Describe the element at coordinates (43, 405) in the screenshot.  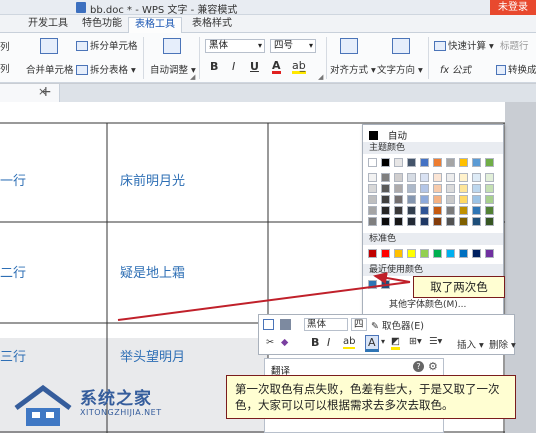
I see `house-logo-icon` at that location.